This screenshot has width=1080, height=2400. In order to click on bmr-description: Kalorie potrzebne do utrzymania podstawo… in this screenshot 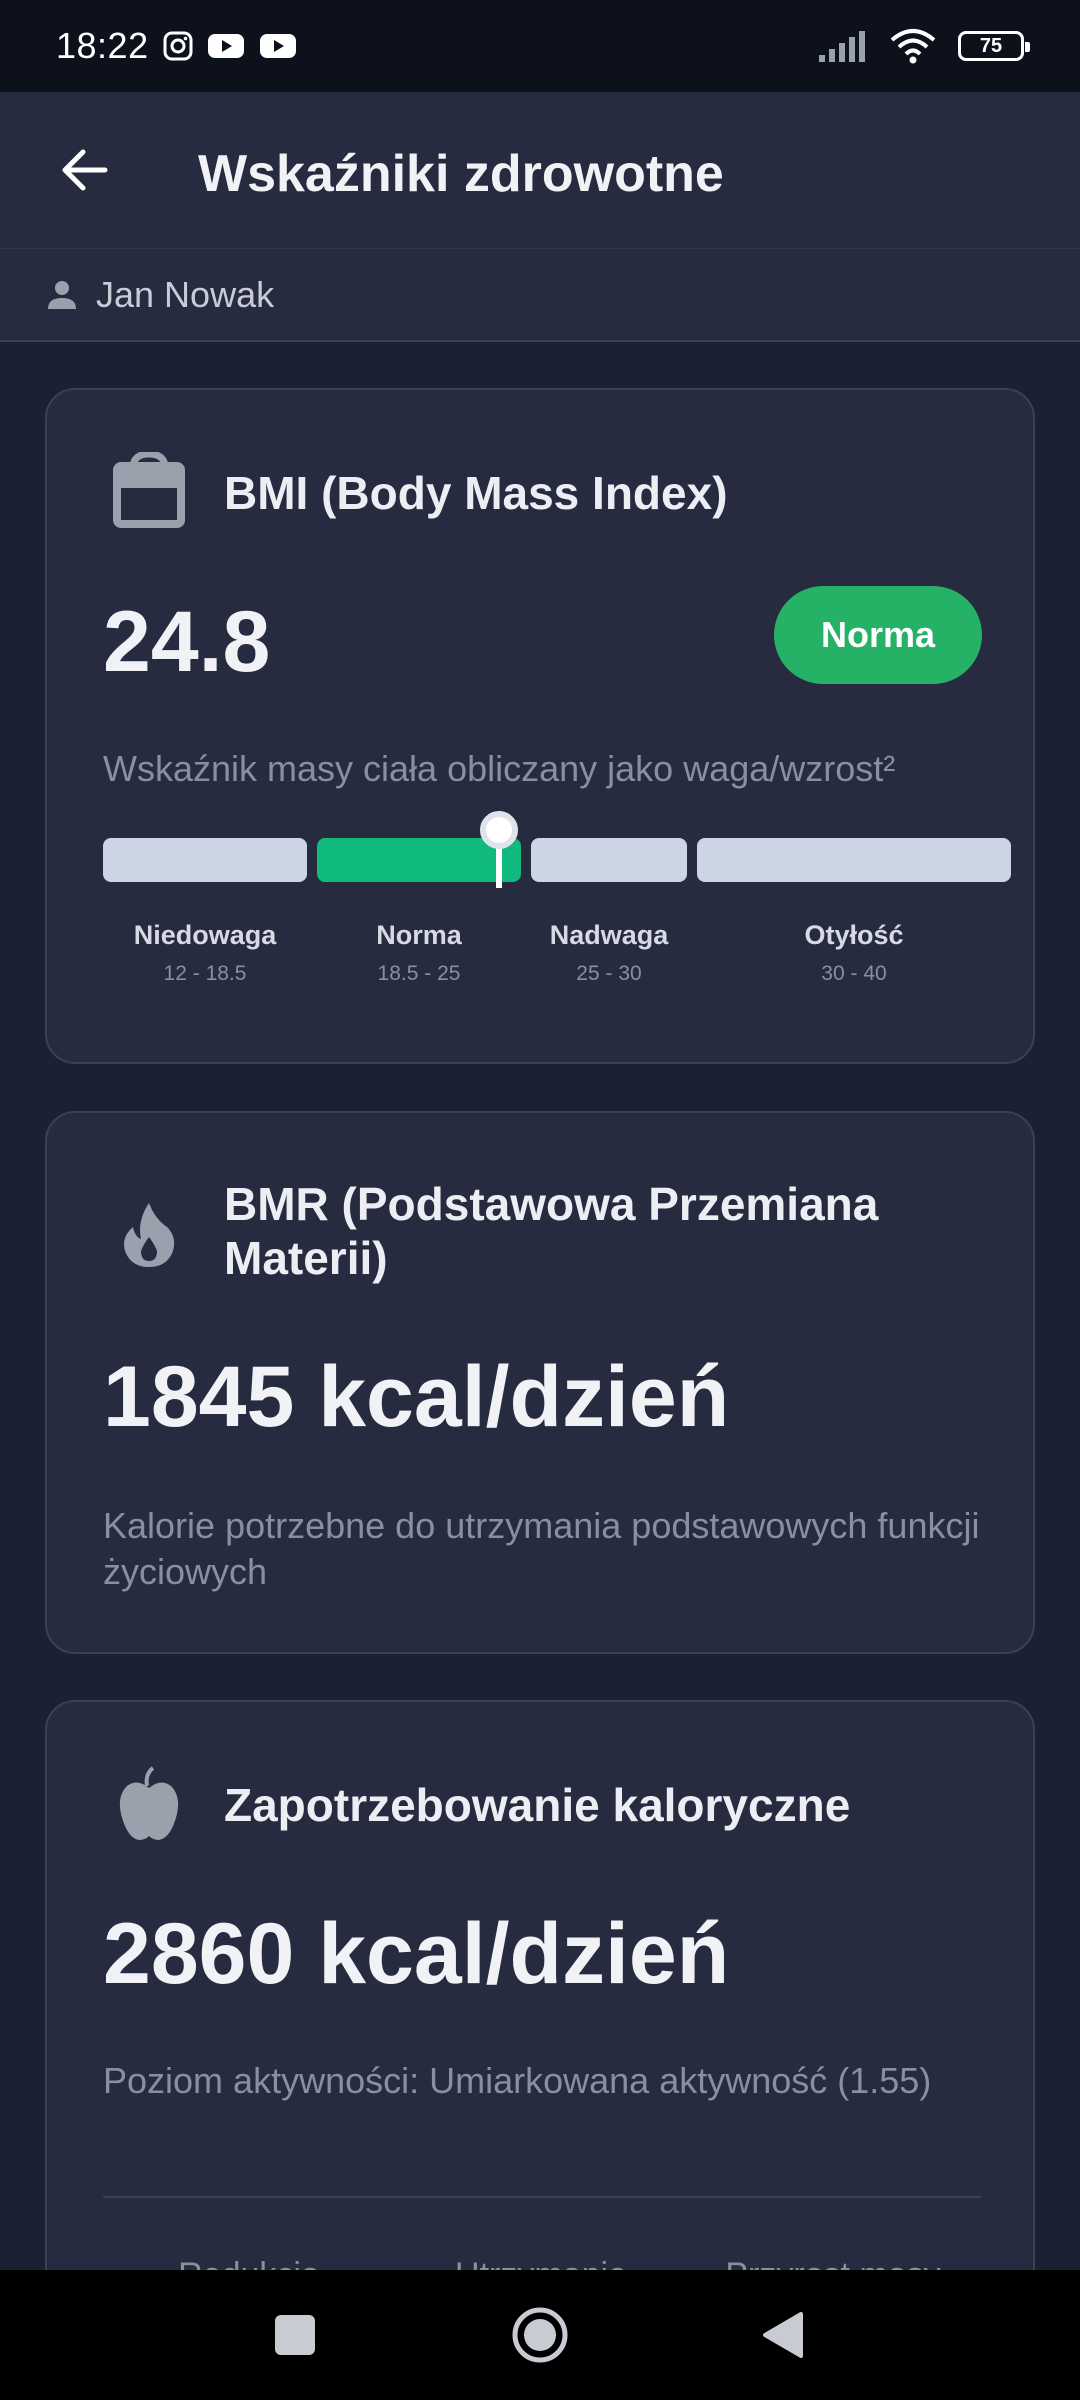, I will do `click(541, 1548)`.